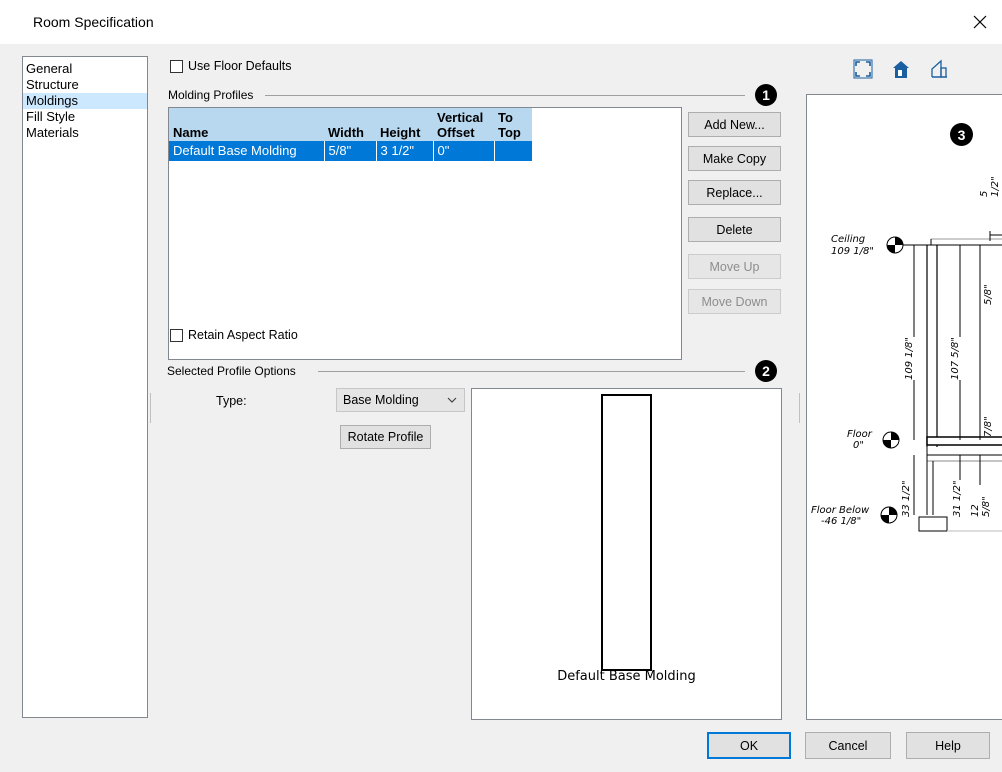 The image size is (1002, 772). What do you see at coordinates (766, 371) in the screenshot?
I see `callout-badge-2: 2` at bounding box center [766, 371].